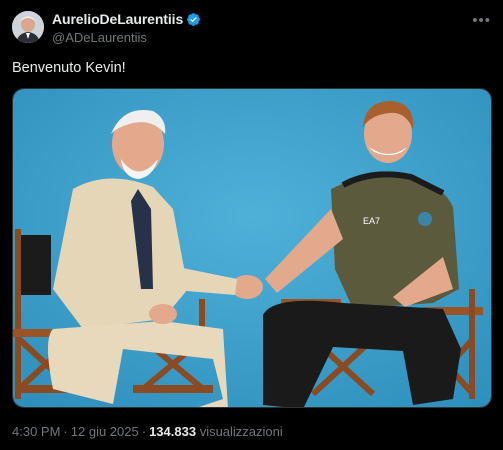  I want to click on avatar-image, so click(28, 27).